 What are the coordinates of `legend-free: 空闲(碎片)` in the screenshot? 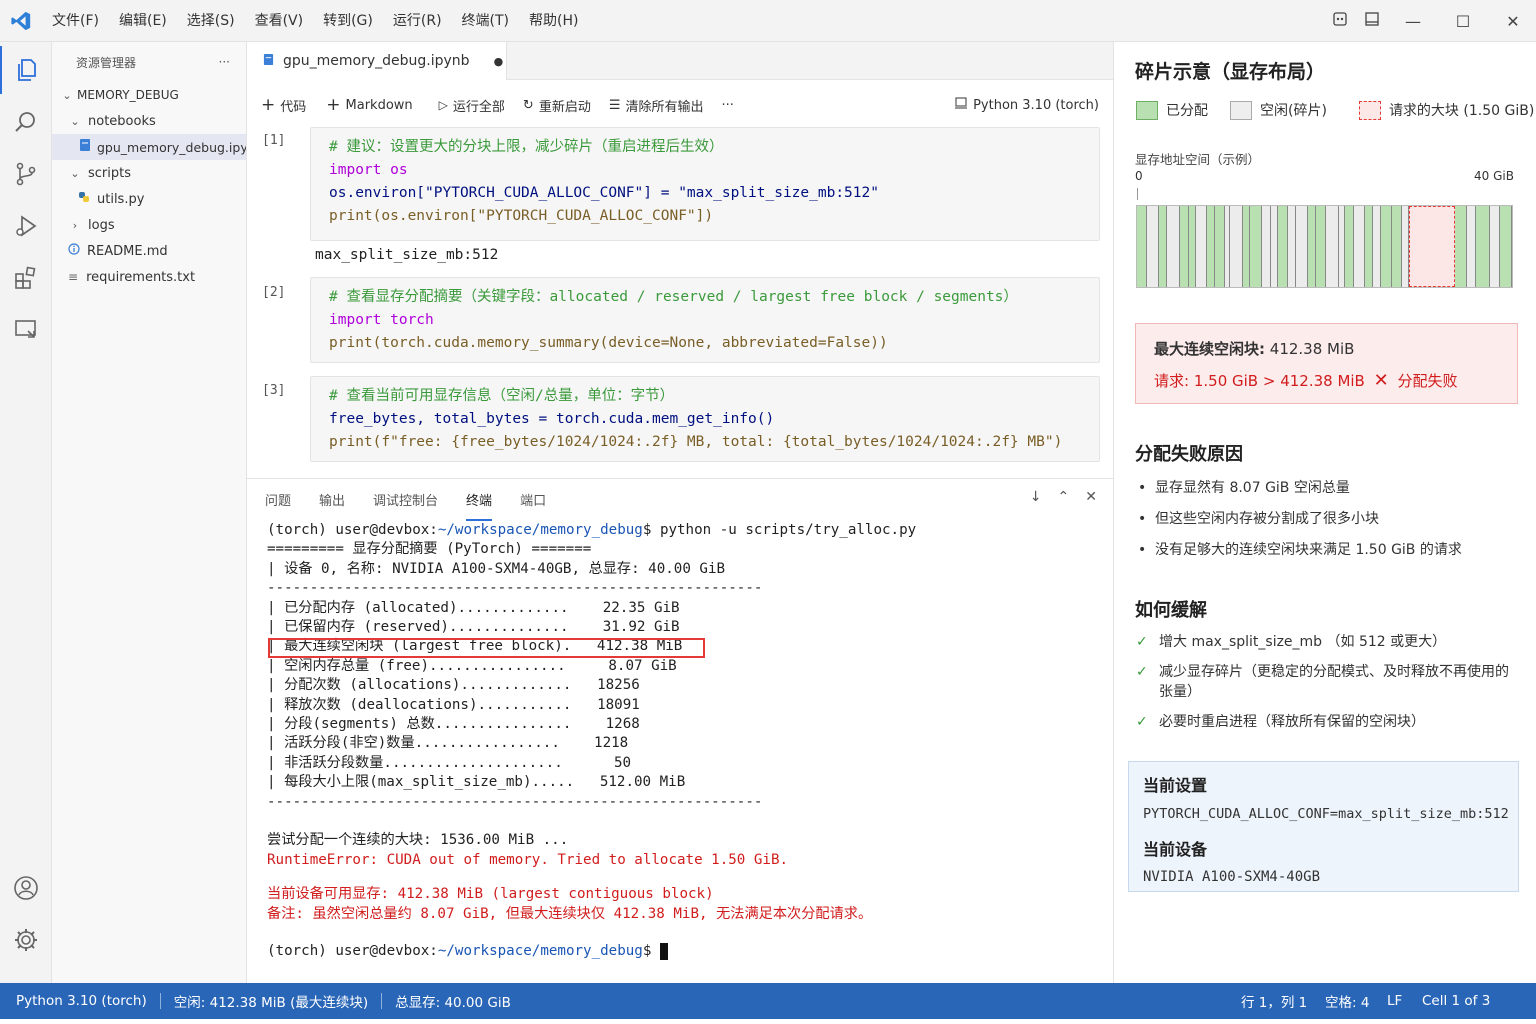 It's located at (1293, 111).